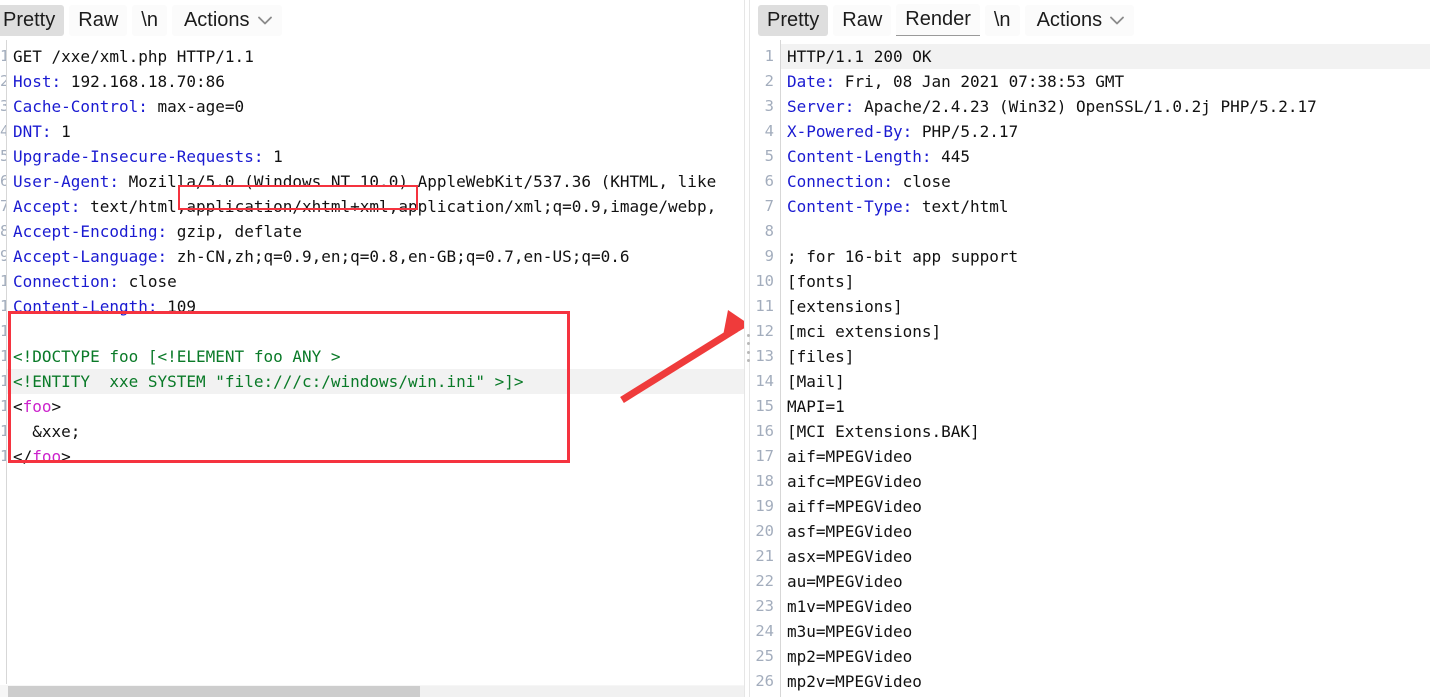  Describe the element at coordinates (764, 531) in the screenshot. I see `line-number: 20` at that location.